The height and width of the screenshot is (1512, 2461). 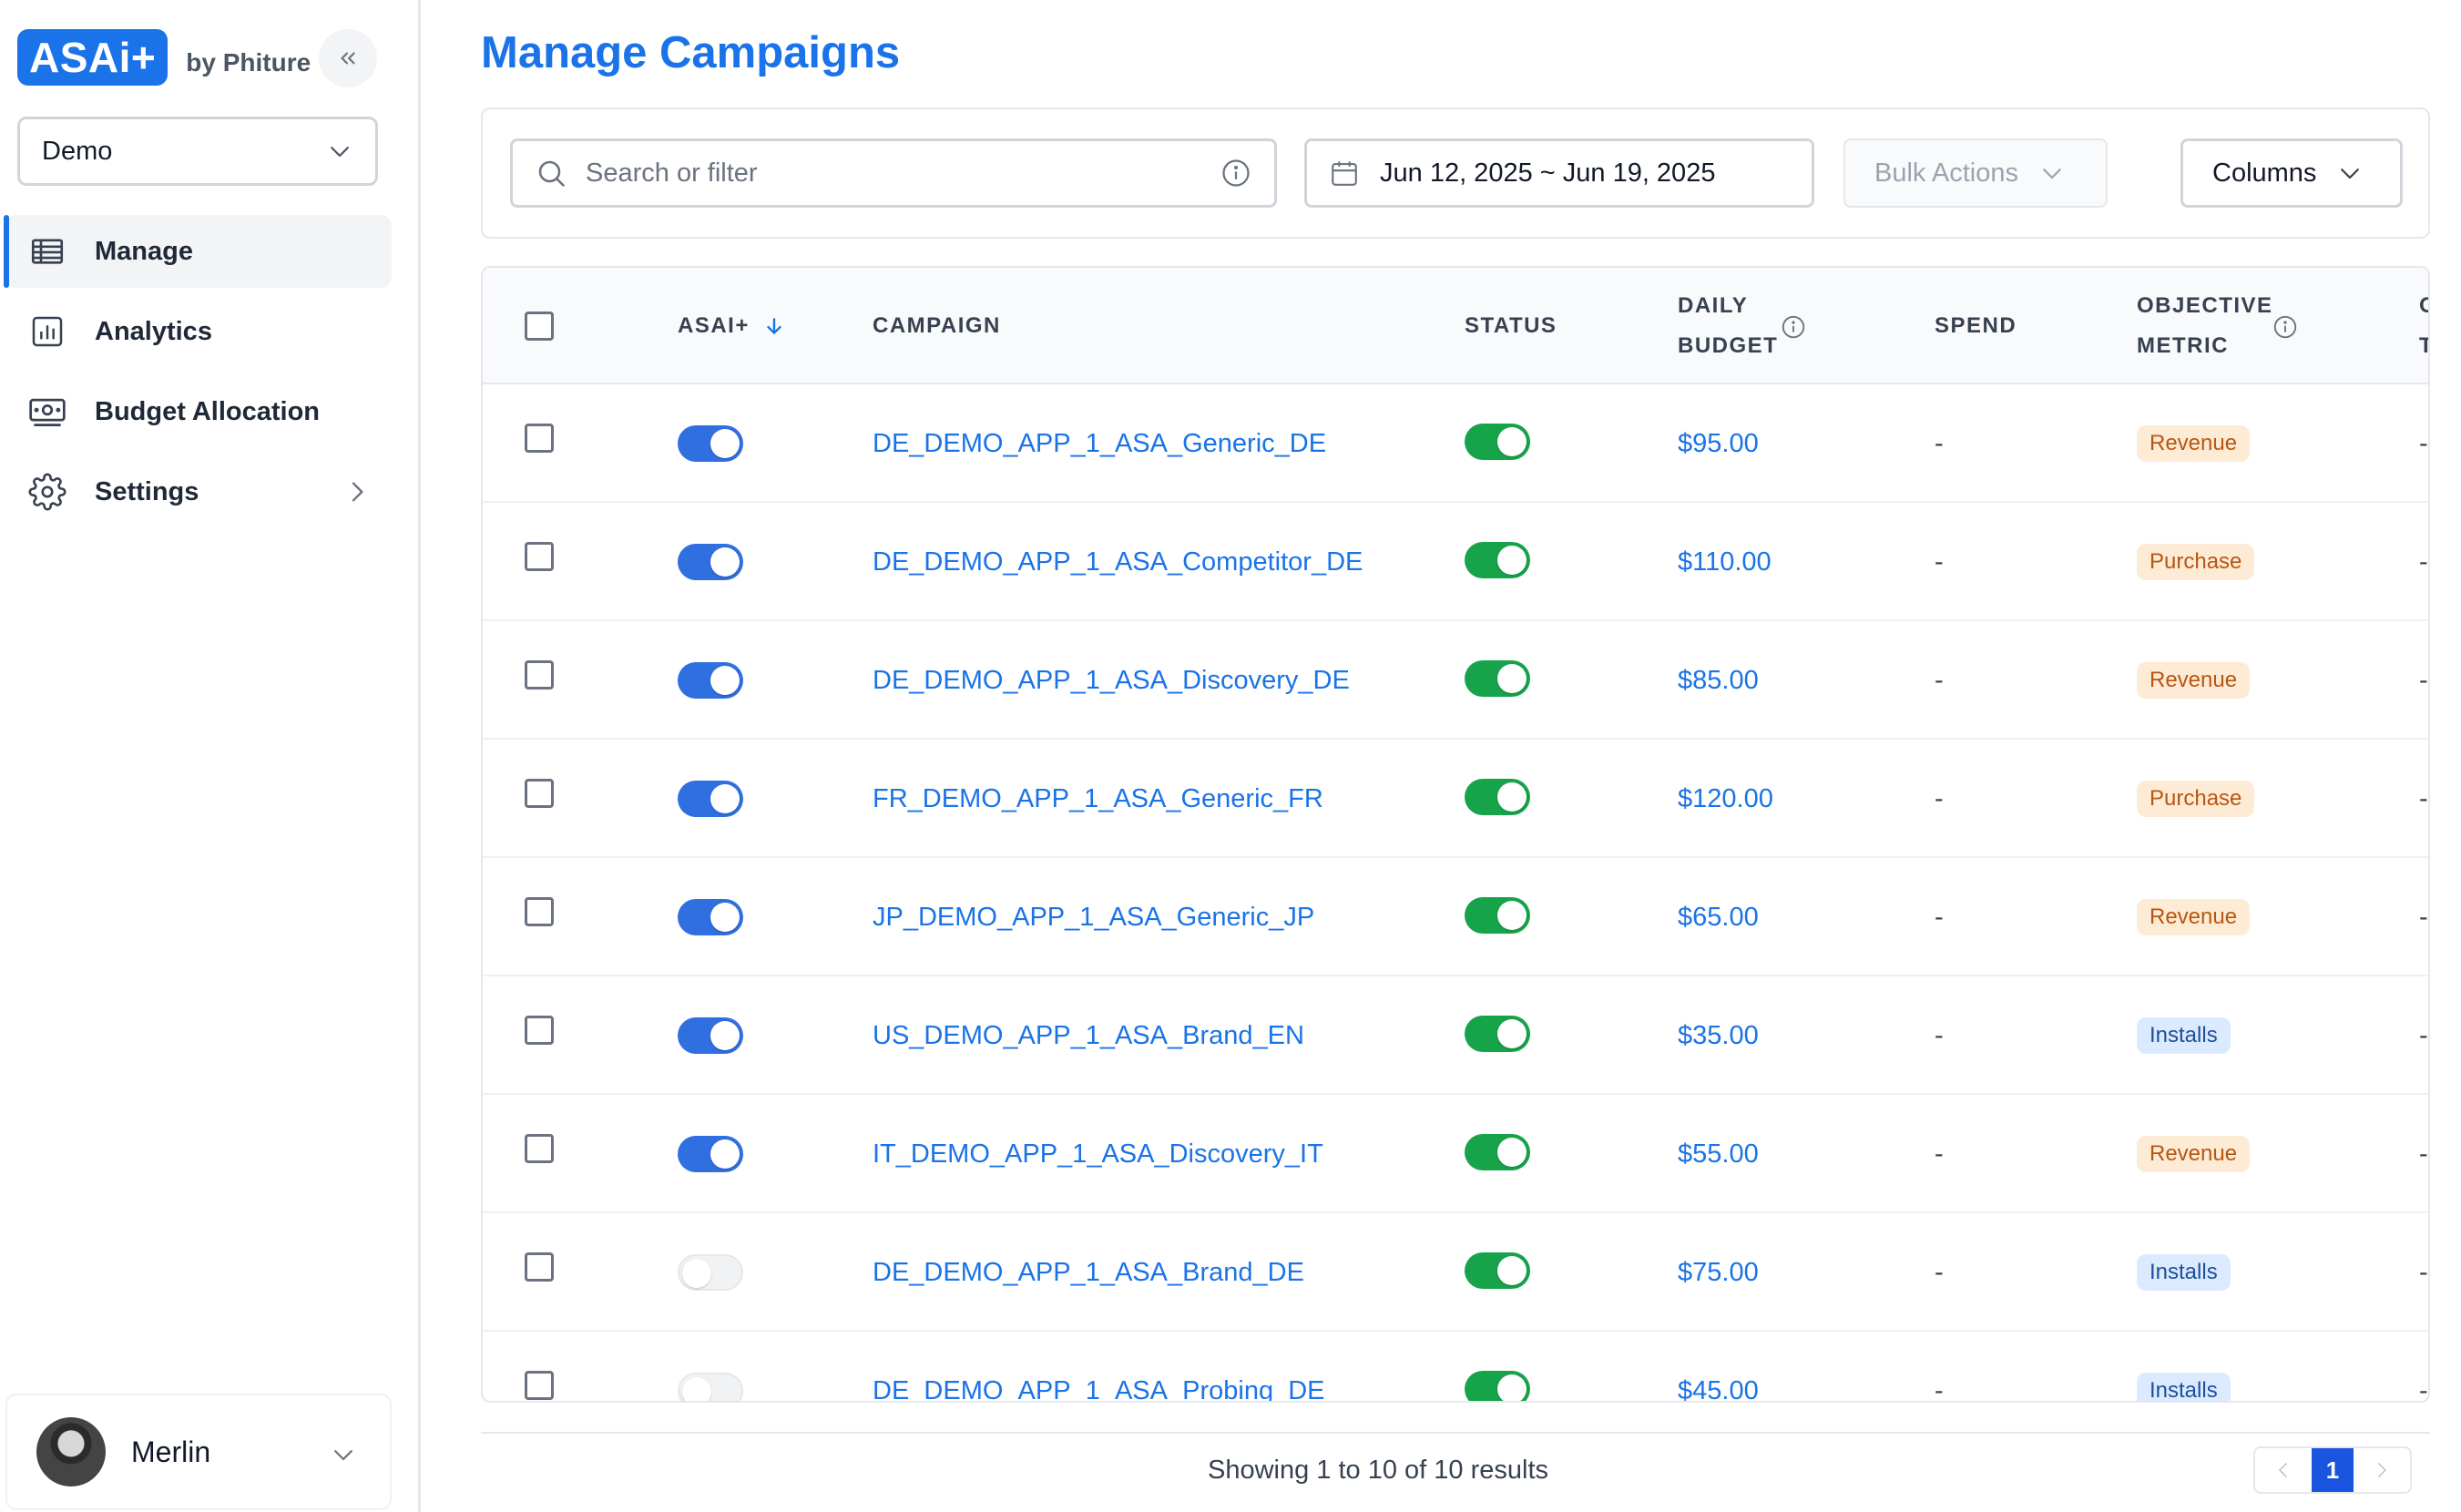 What do you see at coordinates (1559, 173) in the screenshot?
I see `date-range-picker: Jun 12, 2025 ~ Jun 19, 2025` at bounding box center [1559, 173].